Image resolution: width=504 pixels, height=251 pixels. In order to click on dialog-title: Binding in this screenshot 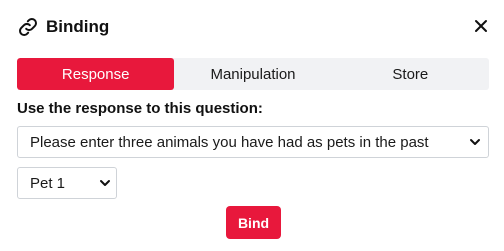, I will do `click(78, 26)`.